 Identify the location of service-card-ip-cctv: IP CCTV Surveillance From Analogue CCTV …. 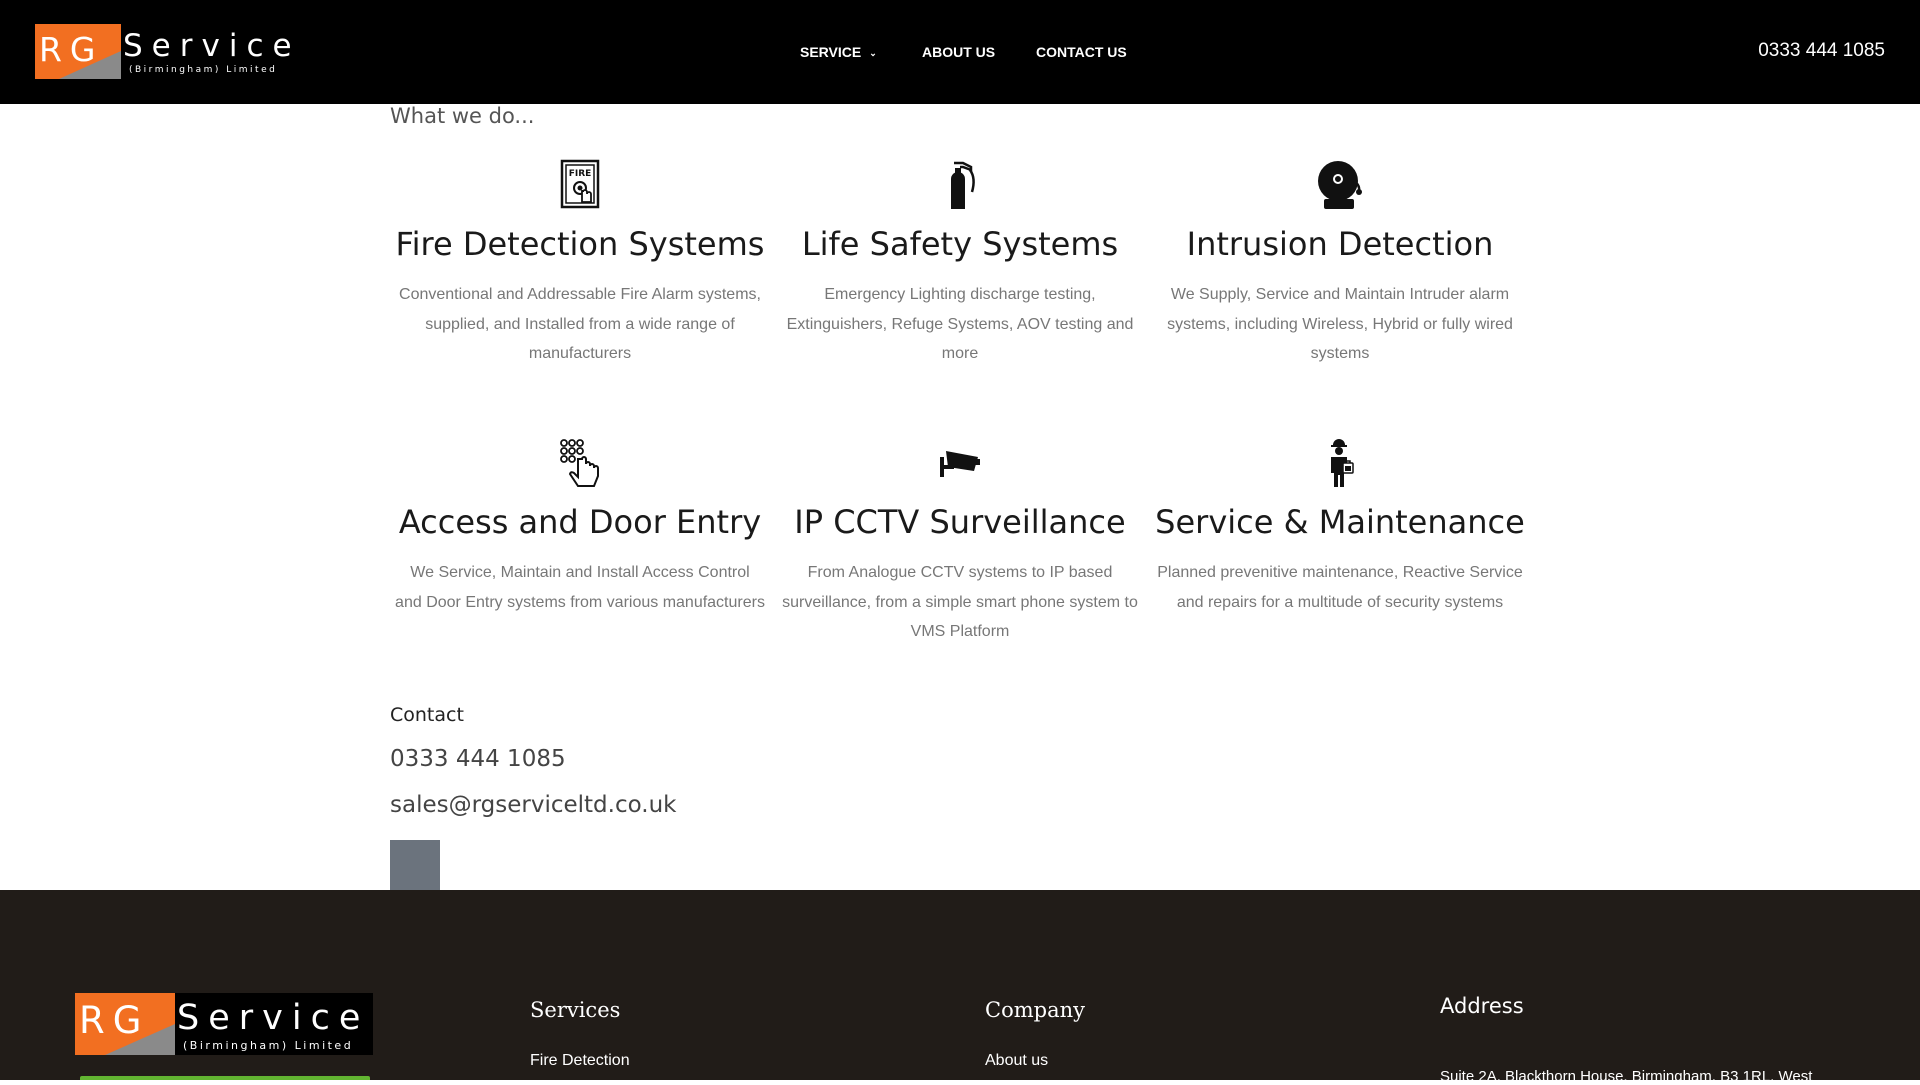
(960, 541).